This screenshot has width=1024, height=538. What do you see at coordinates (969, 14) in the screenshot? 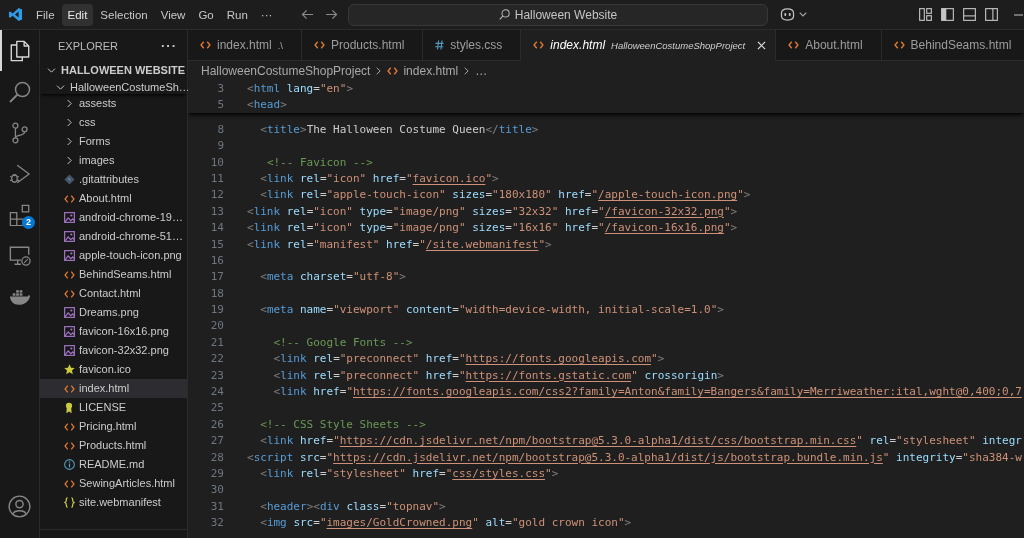
I see `panel-bottom-icon` at bounding box center [969, 14].